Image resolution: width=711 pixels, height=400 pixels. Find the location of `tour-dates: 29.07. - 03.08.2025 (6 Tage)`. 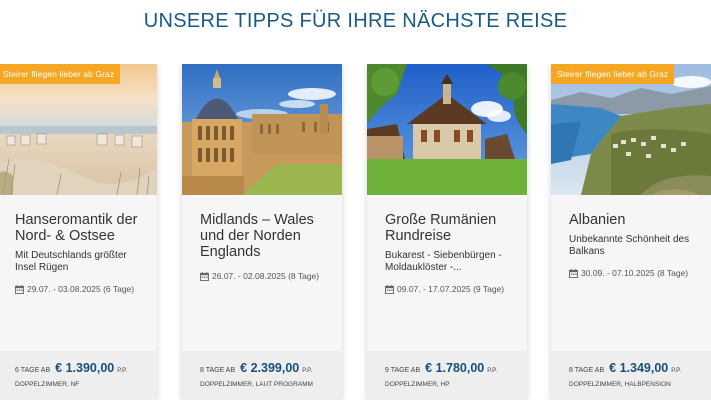

tour-dates: 29.07. - 03.08.2025 (6 Tage) is located at coordinates (81, 289).